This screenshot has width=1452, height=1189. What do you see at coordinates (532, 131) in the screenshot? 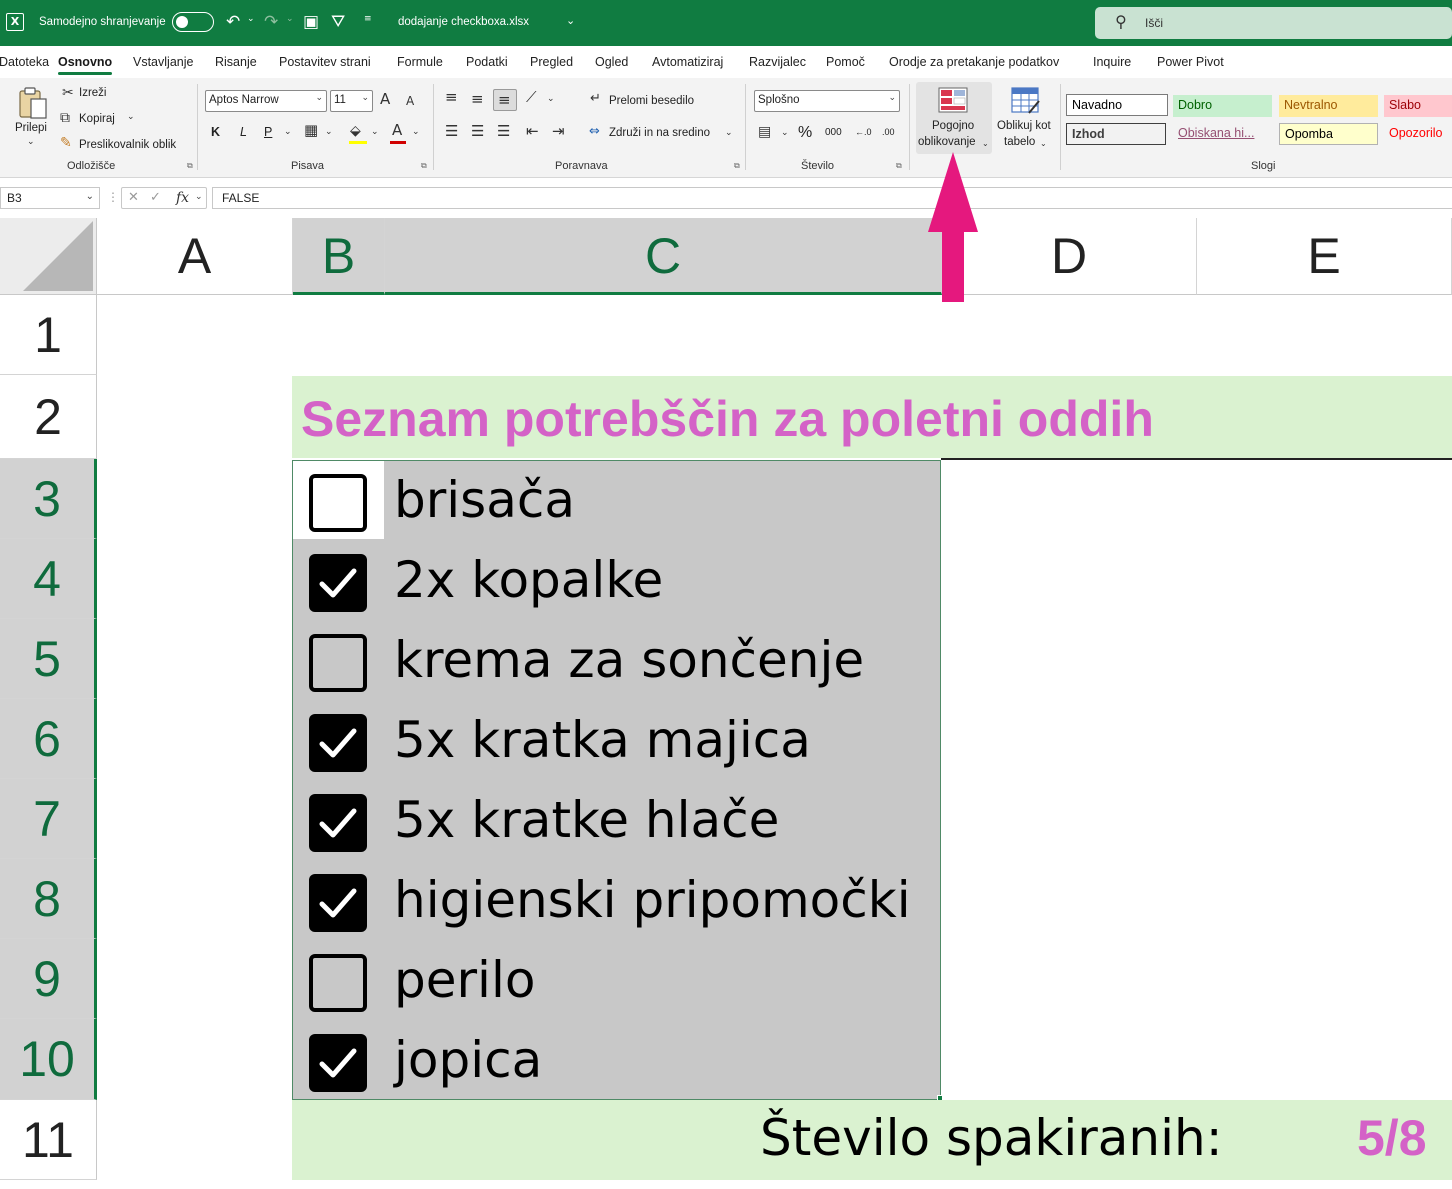
I see `decrease-indent-icon: ⇤` at bounding box center [532, 131].